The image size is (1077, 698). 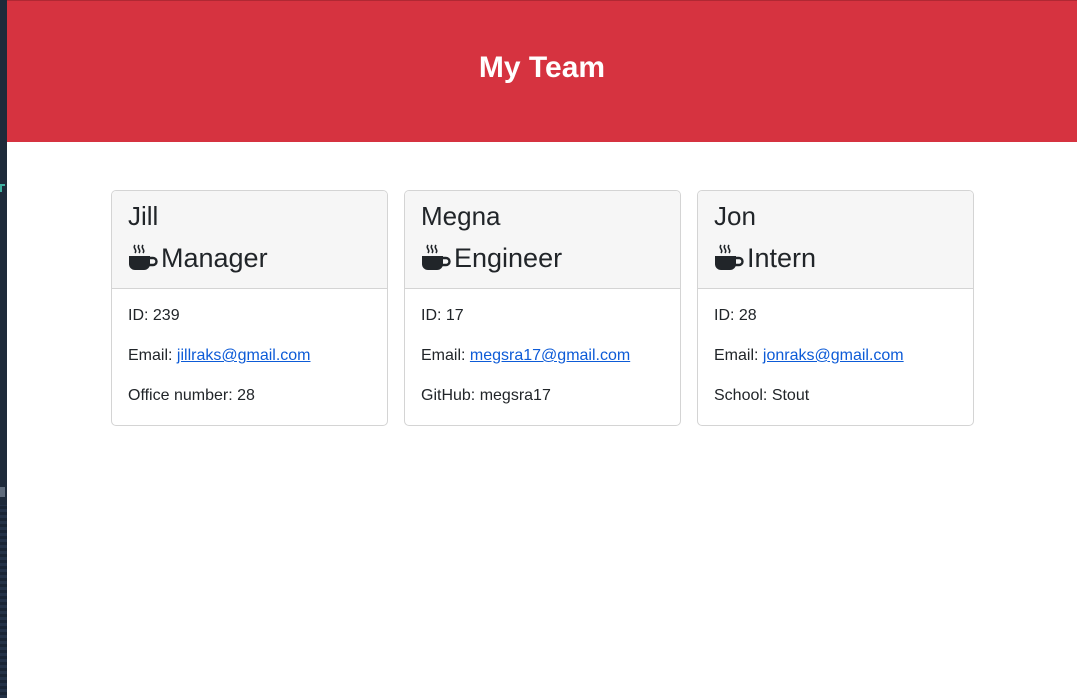 What do you see at coordinates (2, 492) in the screenshot?
I see `editor-text-mark` at bounding box center [2, 492].